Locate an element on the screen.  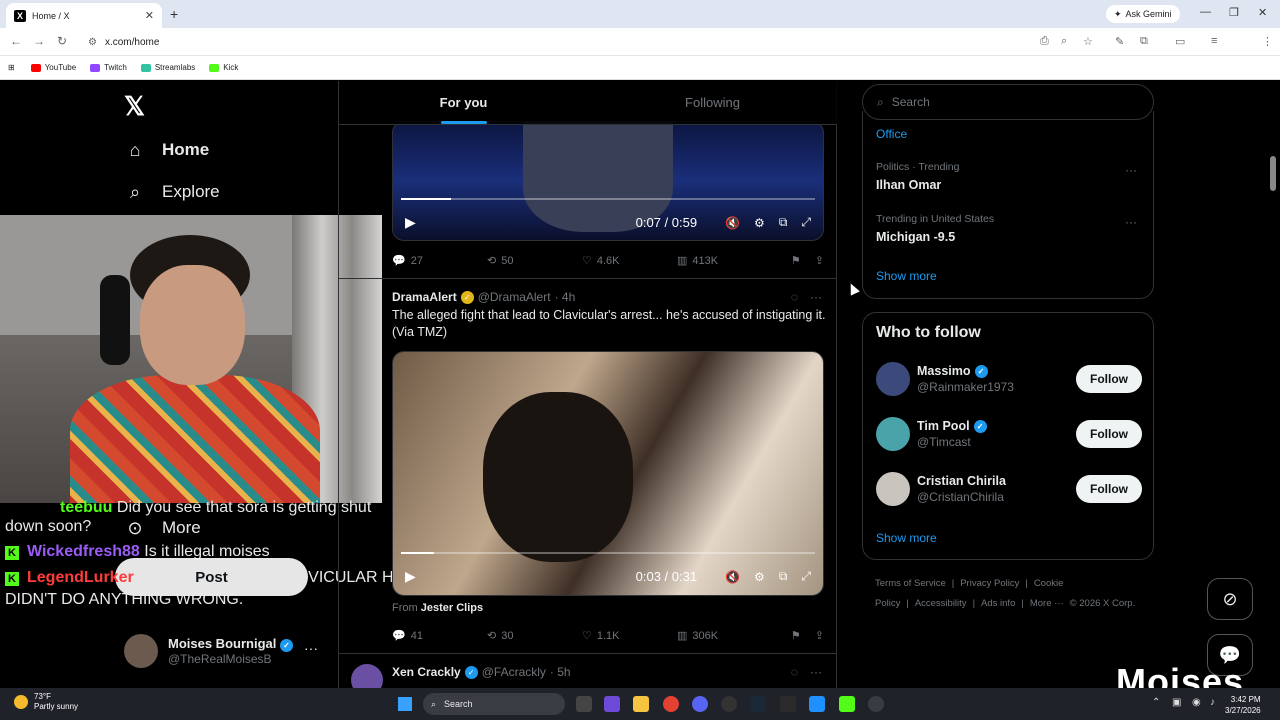
browser-tab-x-home: X Home / X ✕ is located at coordinates (84, 15).